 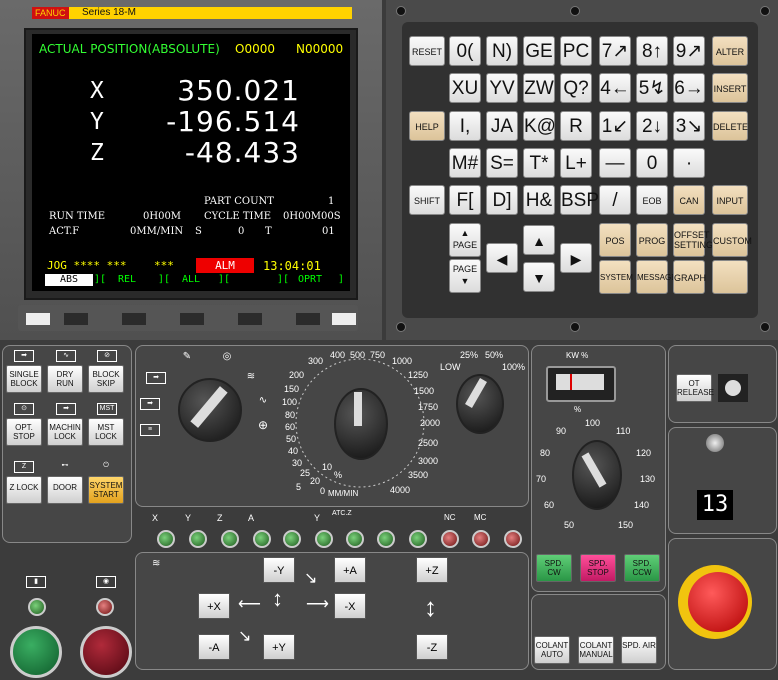 What do you see at coordinates (432, 570) in the screenshot?
I see `jog-plus-z-button: +Z` at bounding box center [432, 570].